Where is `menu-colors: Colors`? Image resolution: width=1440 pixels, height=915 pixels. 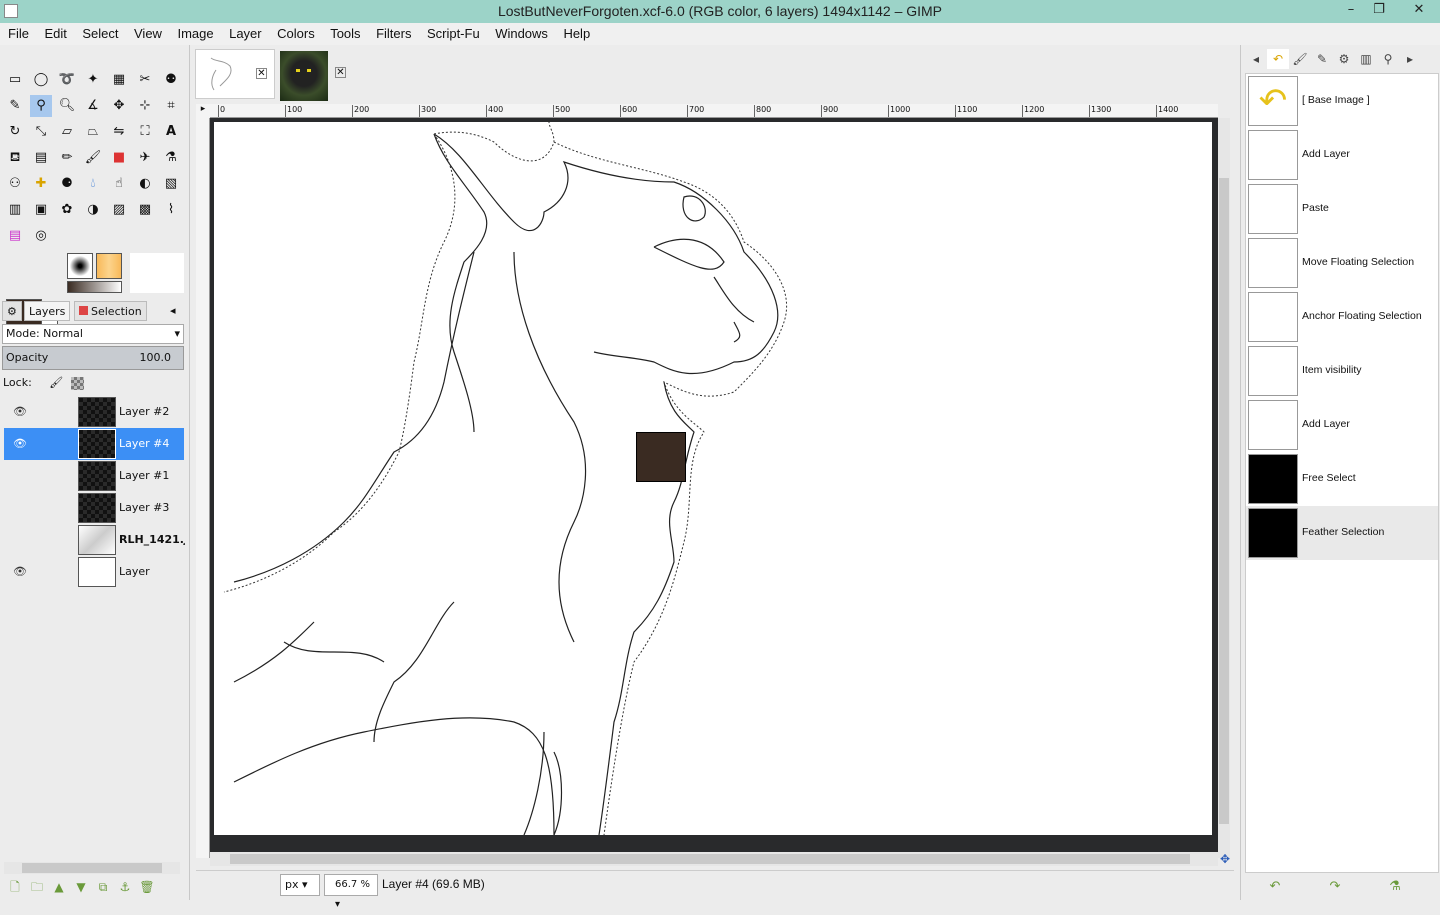
menu-colors: Colors is located at coordinates (296, 32).